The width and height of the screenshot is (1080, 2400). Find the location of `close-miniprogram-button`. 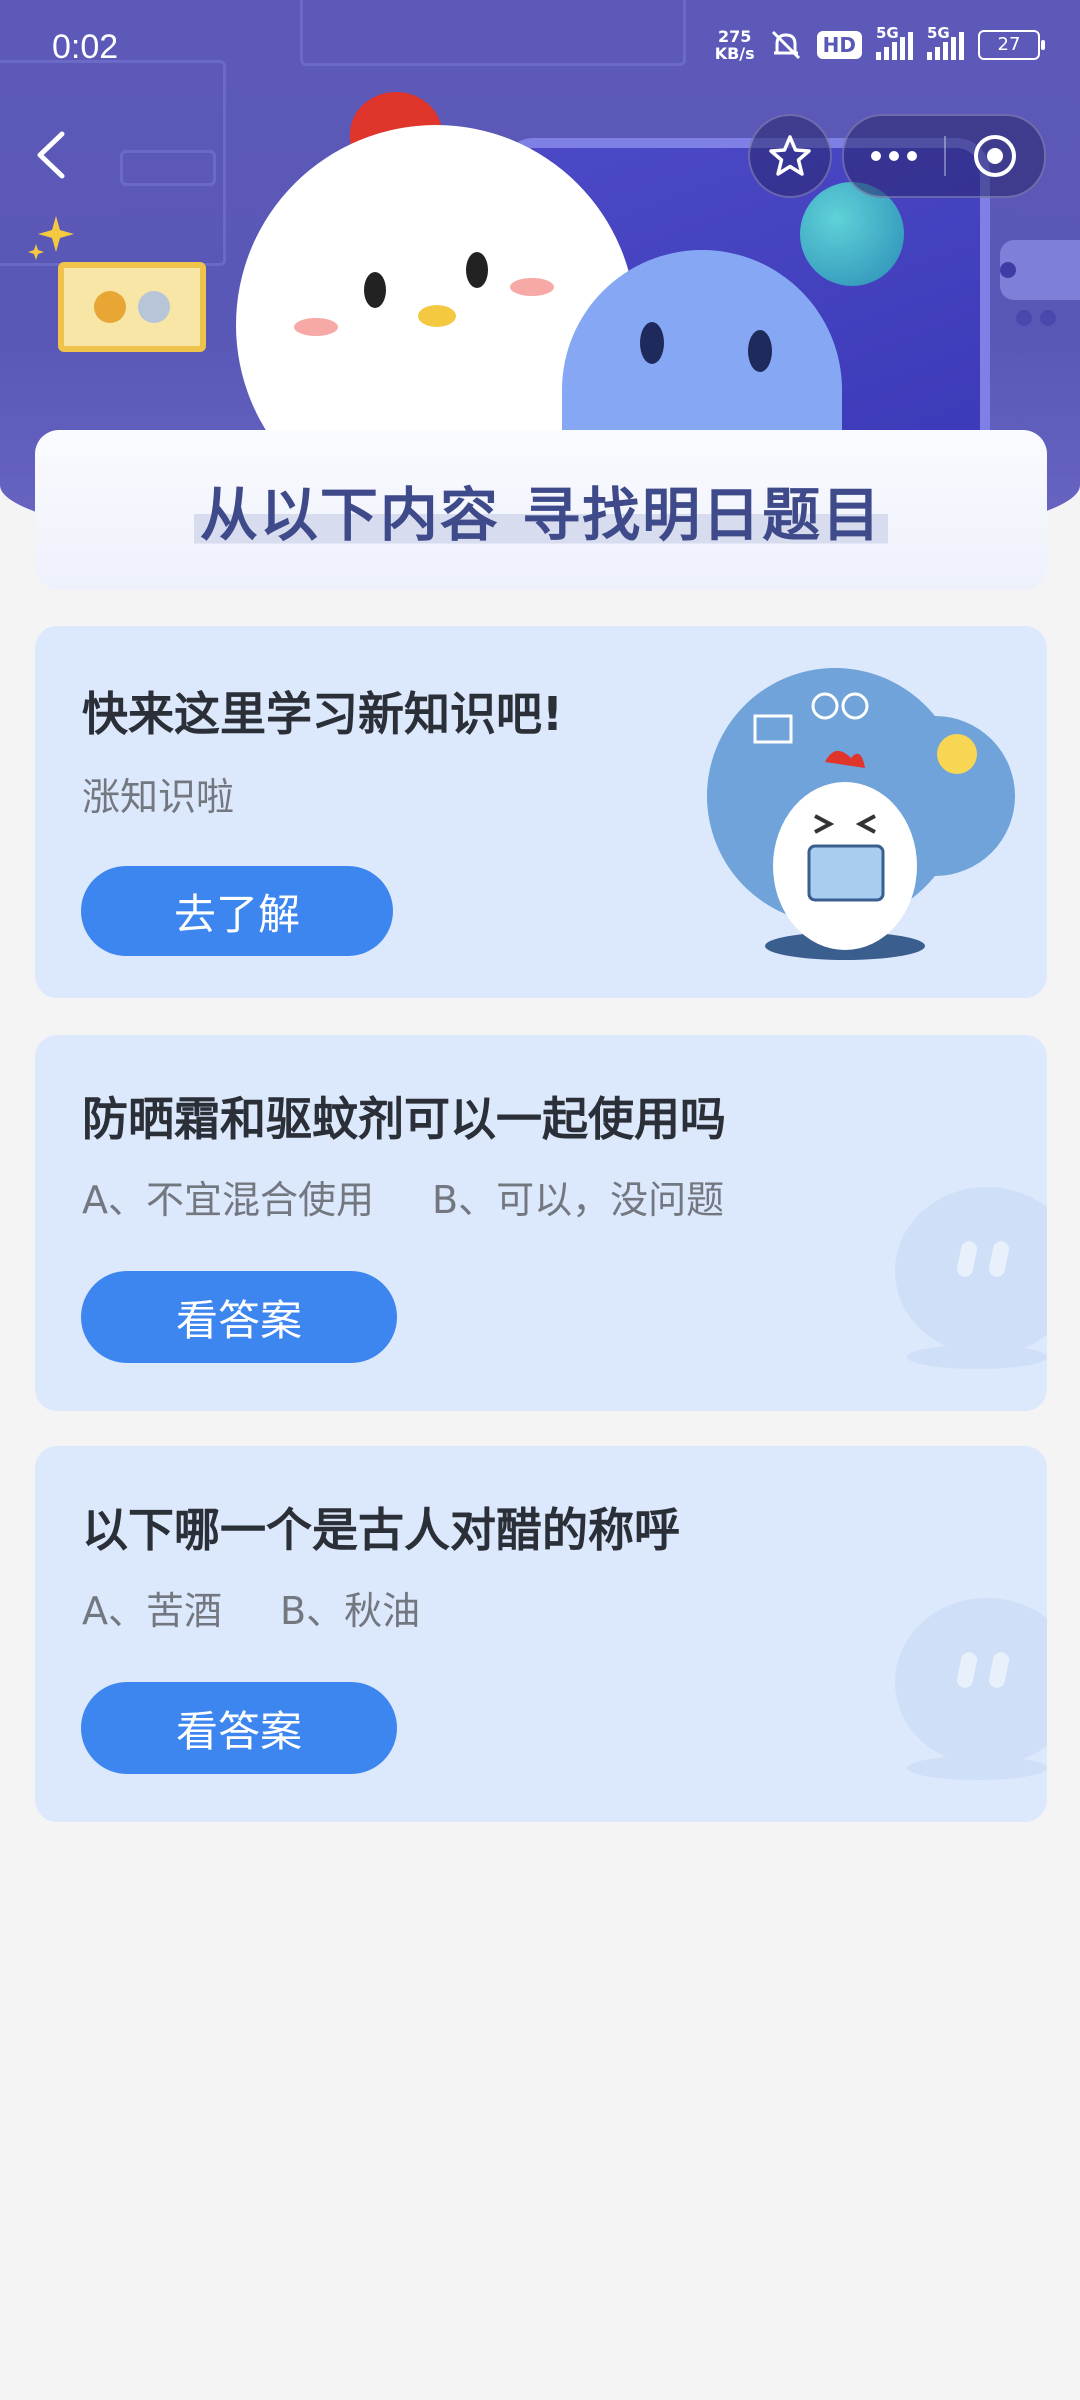

close-miniprogram-button is located at coordinates (995, 156).